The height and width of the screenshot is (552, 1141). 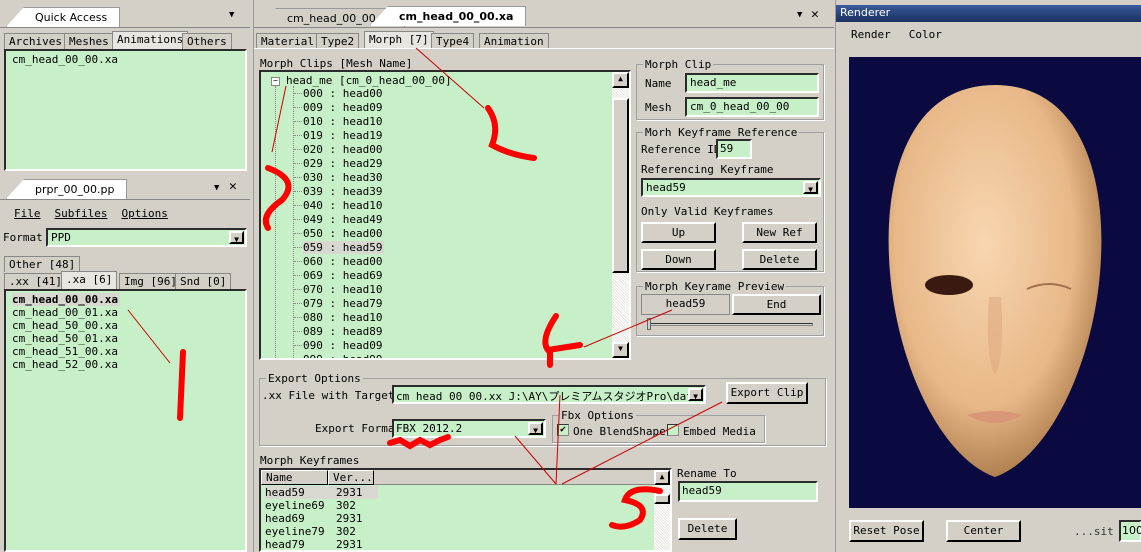 What do you see at coordinates (343, 121) in the screenshot?
I see `tree-item: 010 : head10` at bounding box center [343, 121].